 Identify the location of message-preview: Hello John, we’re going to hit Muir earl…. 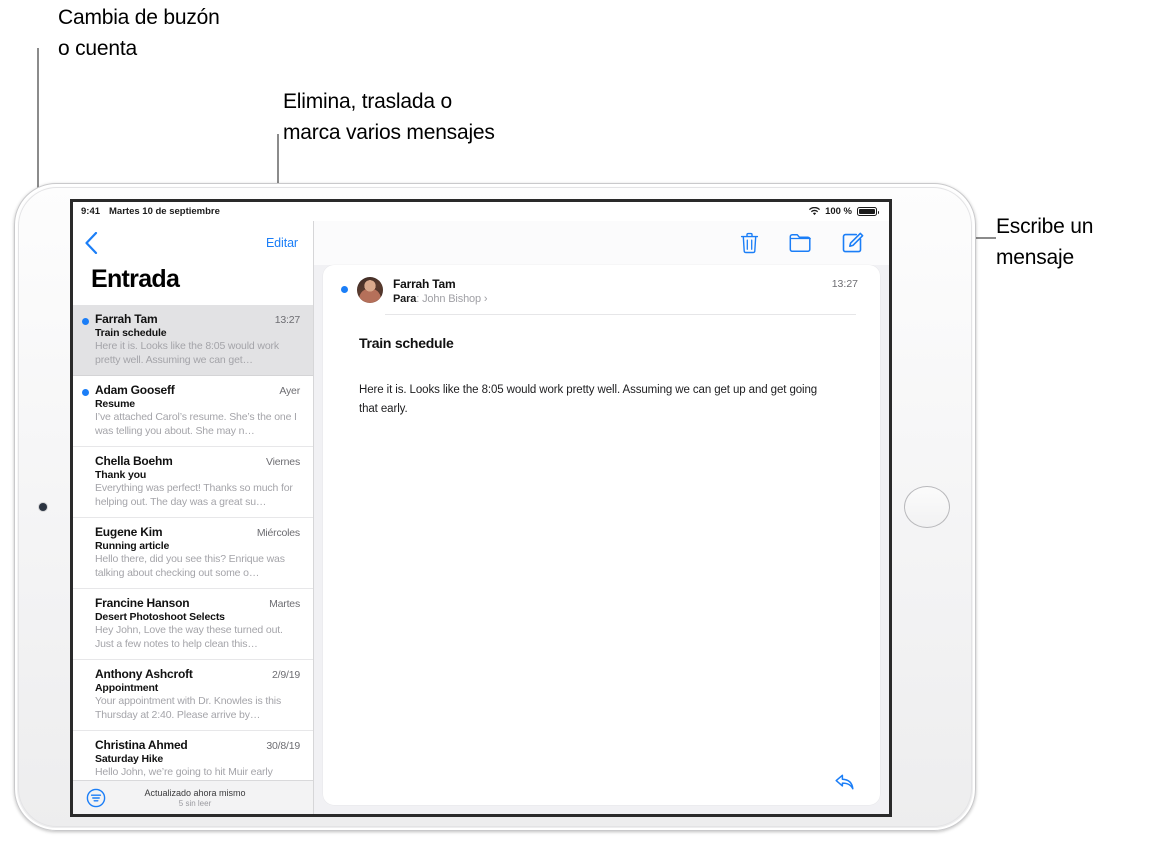
(184, 772).